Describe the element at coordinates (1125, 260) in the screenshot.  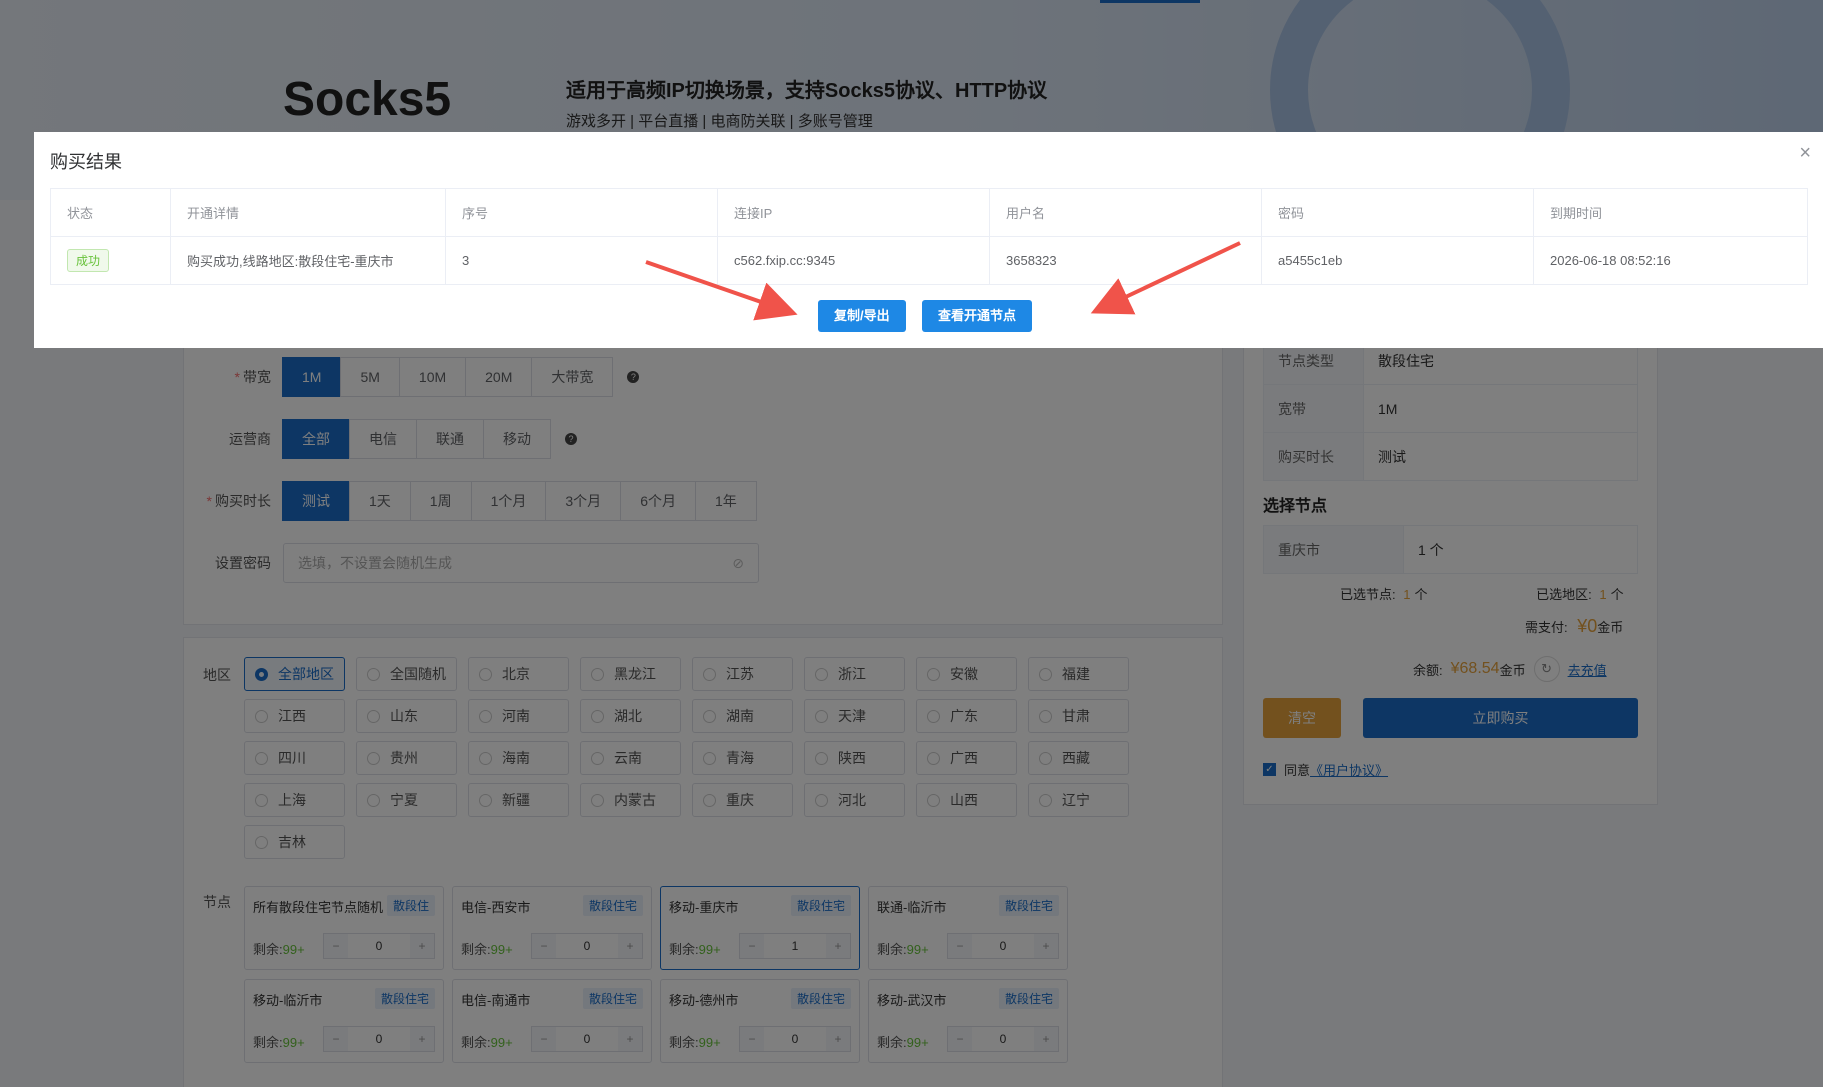
I see `username-cell: 3658323` at that location.